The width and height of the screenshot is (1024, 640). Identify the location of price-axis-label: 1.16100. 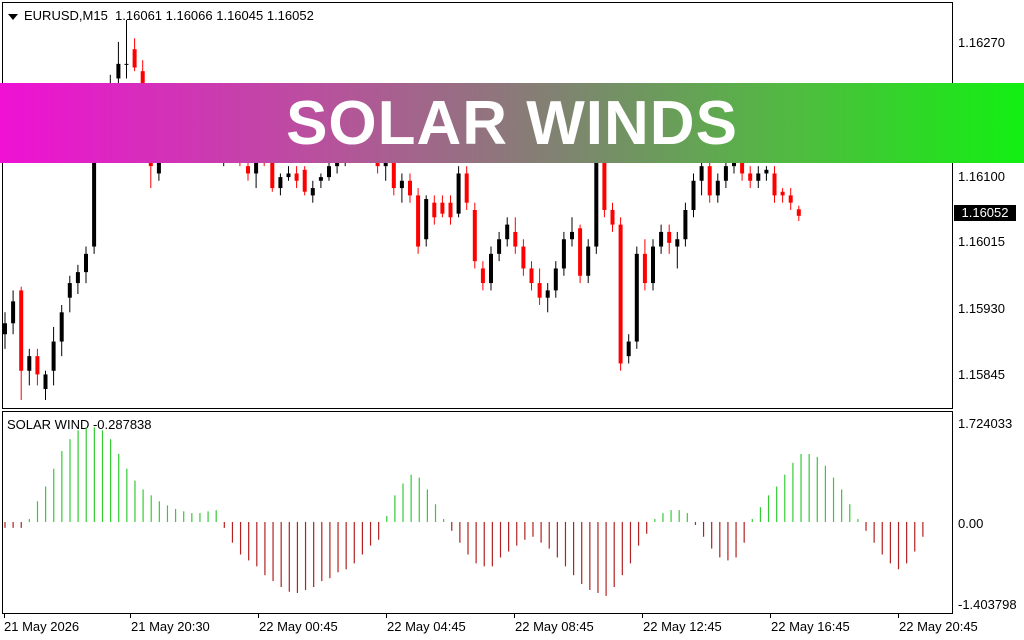
(981, 176).